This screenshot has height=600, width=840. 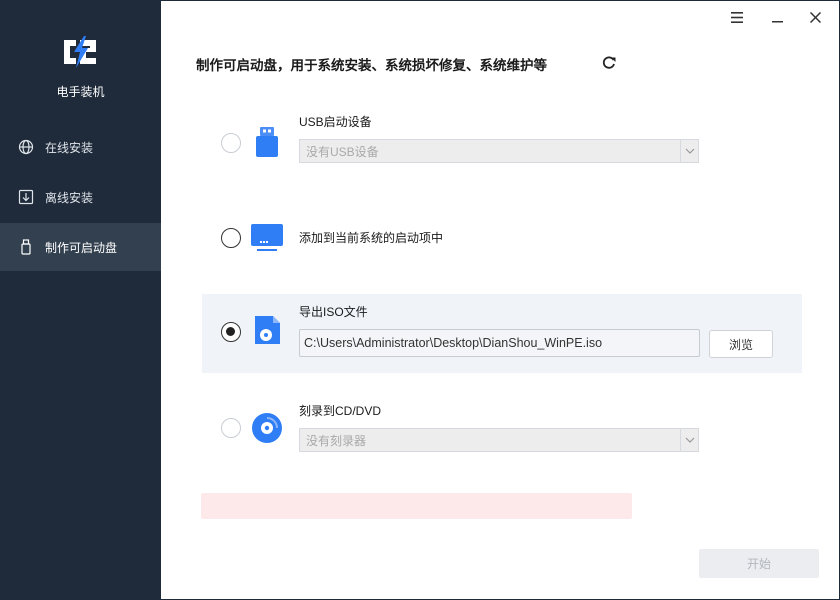 I want to click on close-button, so click(x=815, y=17).